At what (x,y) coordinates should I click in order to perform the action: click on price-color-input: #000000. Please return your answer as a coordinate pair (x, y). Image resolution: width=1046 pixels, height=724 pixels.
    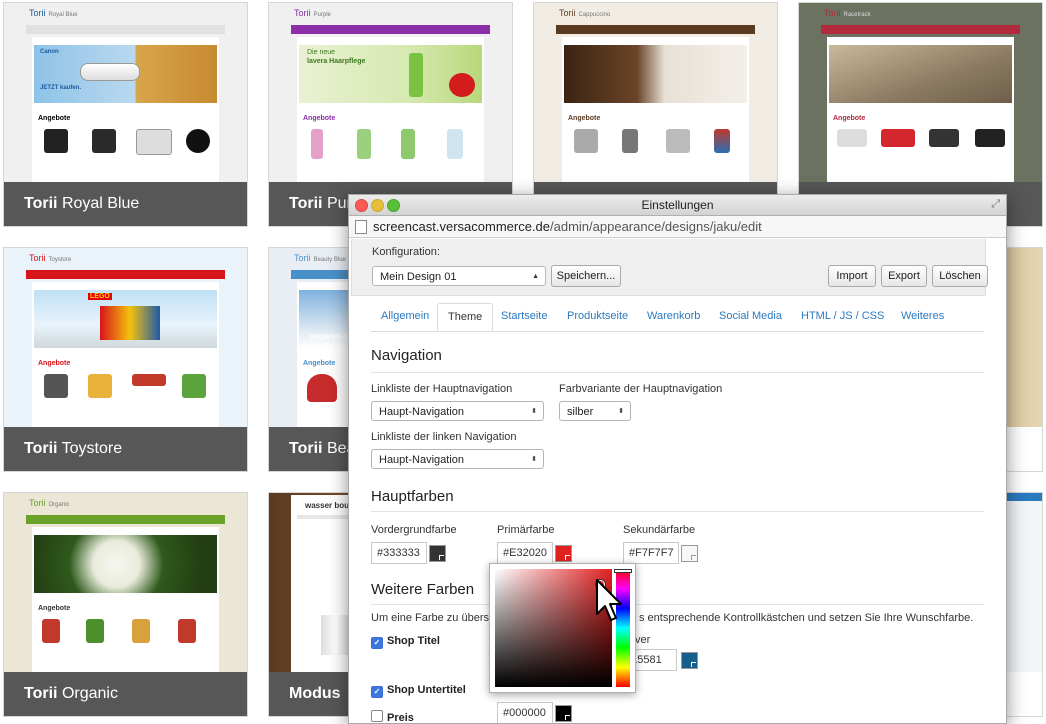
    Looking at the image, I should click on (525, 712).